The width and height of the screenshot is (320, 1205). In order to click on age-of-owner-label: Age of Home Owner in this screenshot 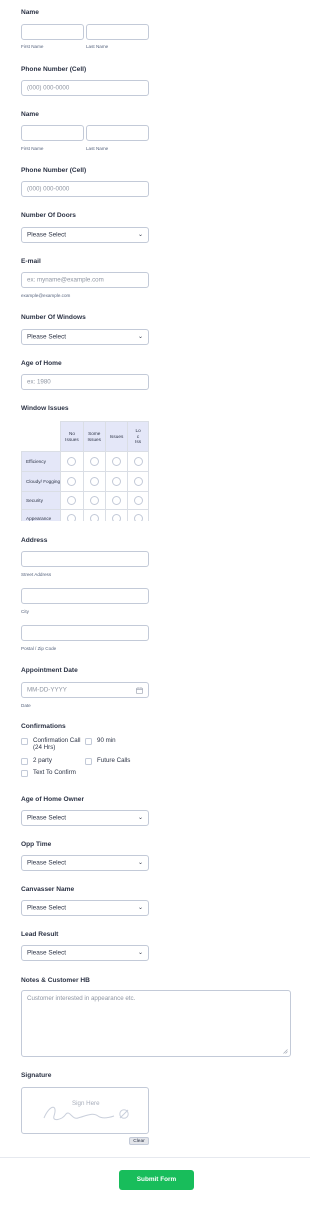, I will do `click(53, 799)`.